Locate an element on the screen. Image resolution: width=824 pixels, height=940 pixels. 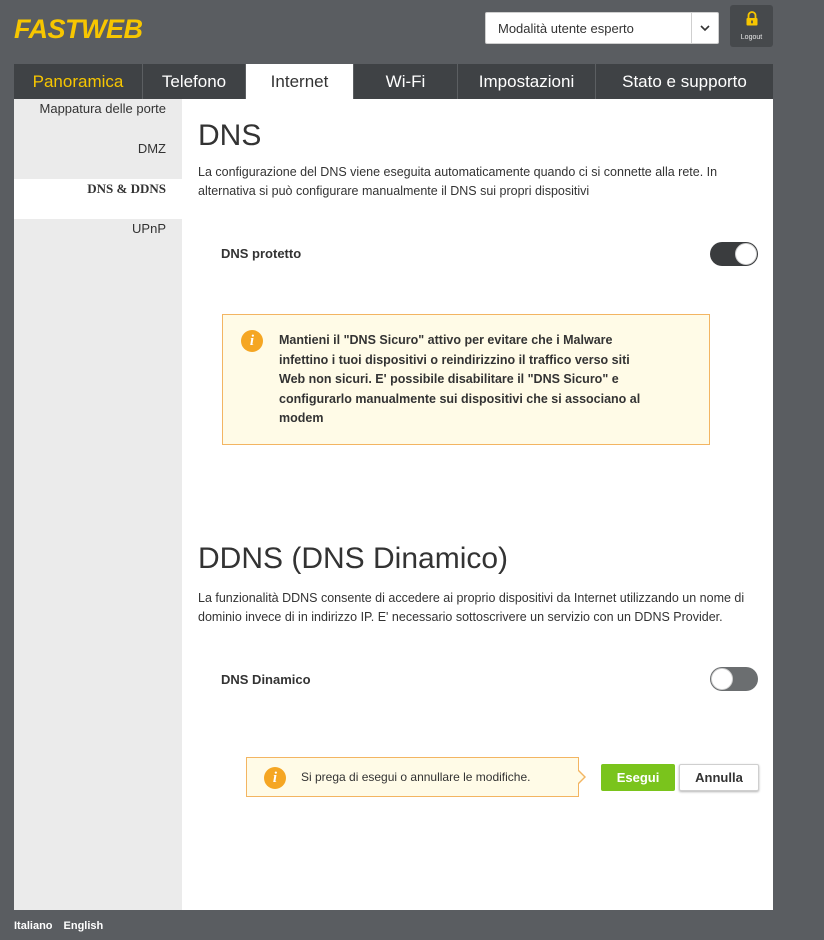
tab-wifi: Wi-Fi is located at coordinates (406, 81).